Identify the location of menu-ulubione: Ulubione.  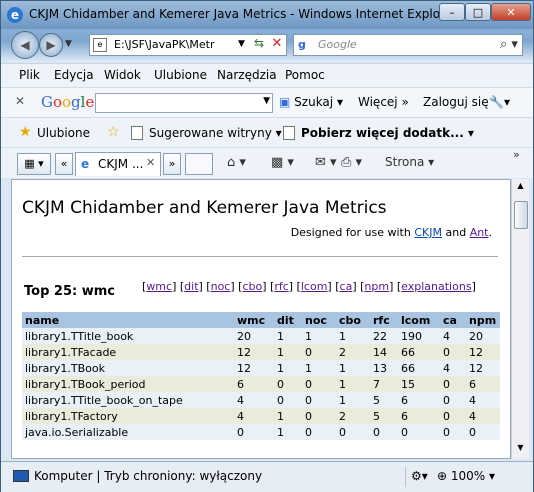
(180, 75).